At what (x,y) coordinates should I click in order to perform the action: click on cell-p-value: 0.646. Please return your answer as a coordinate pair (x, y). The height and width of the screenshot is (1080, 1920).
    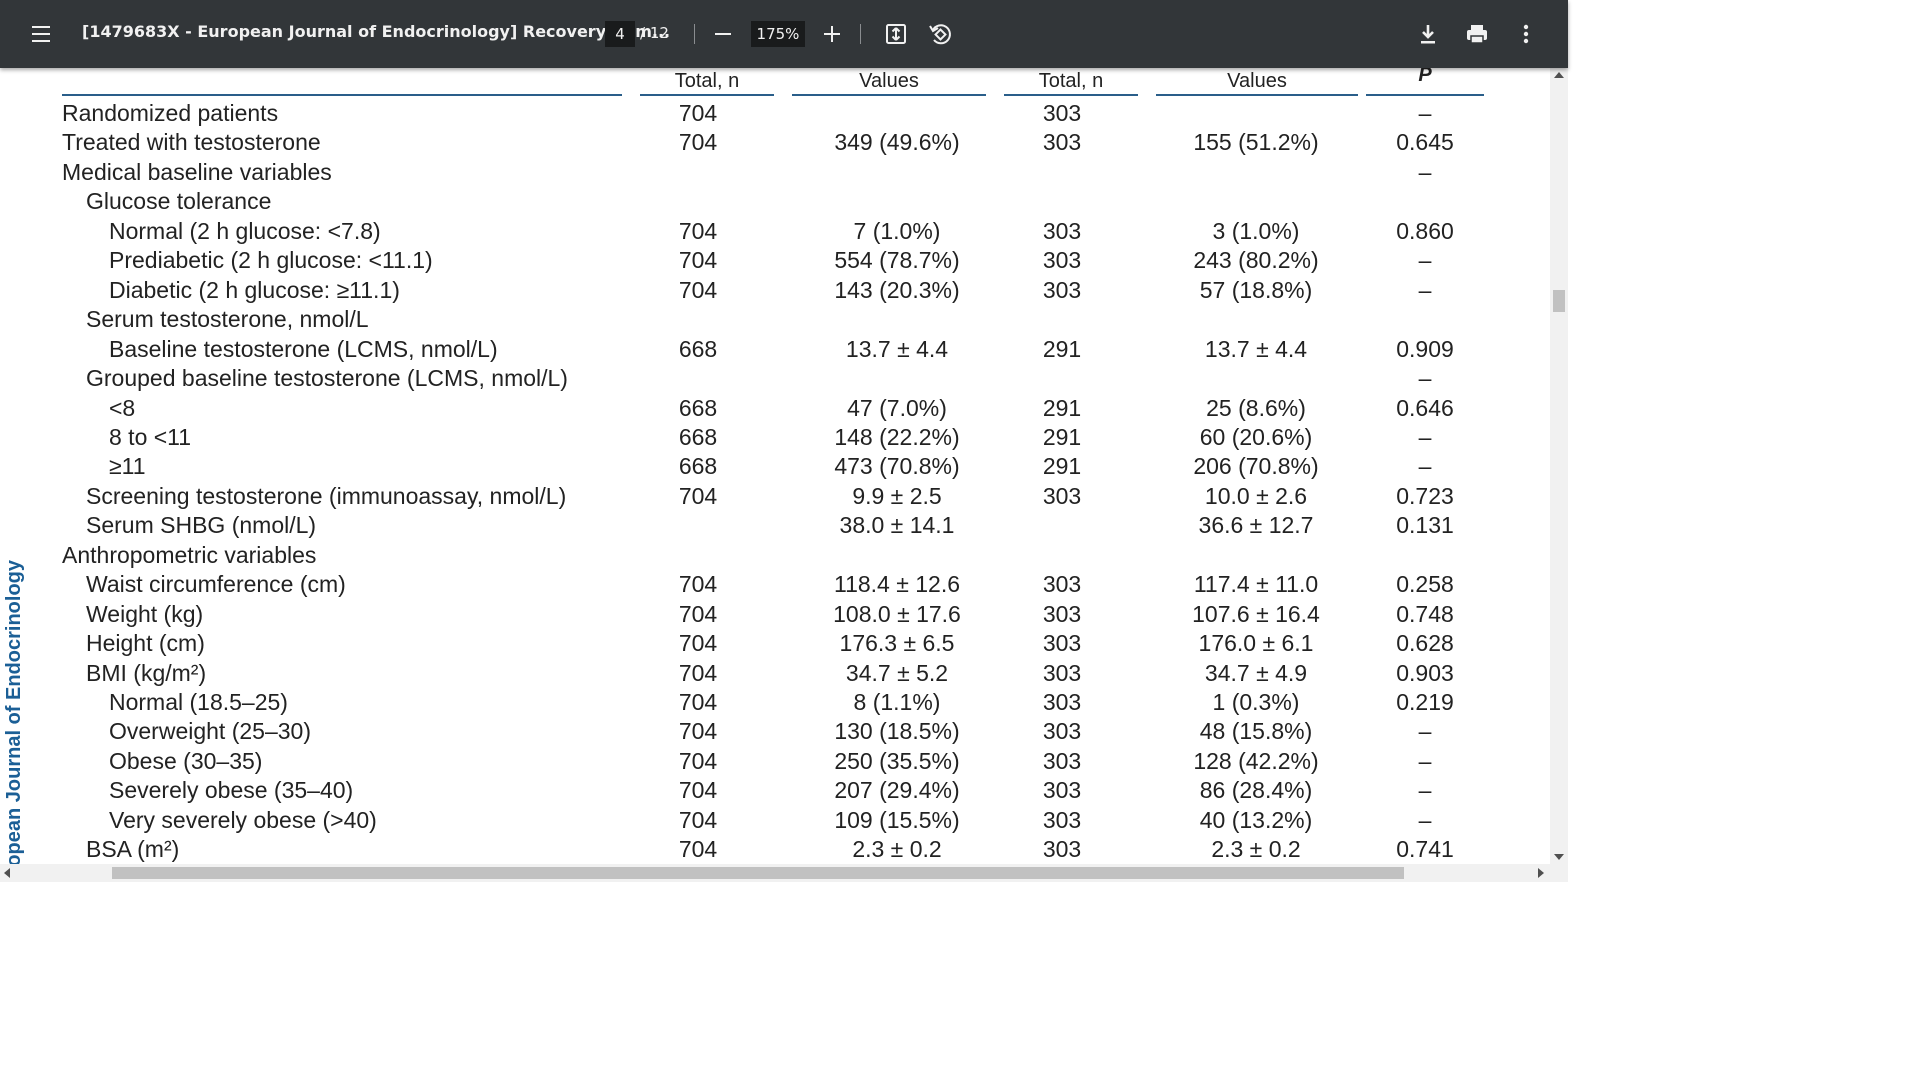
    Looking at the image, I should click on (1425, 407).